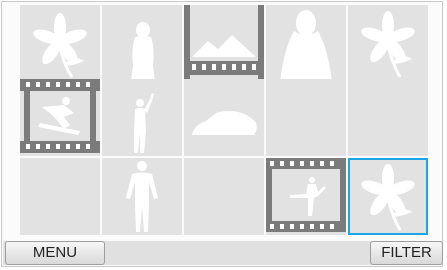  What do you see at coordinates (144, 123) in the screenshot?
I see `person-pointing-icon` at bounding box center [144, 123].